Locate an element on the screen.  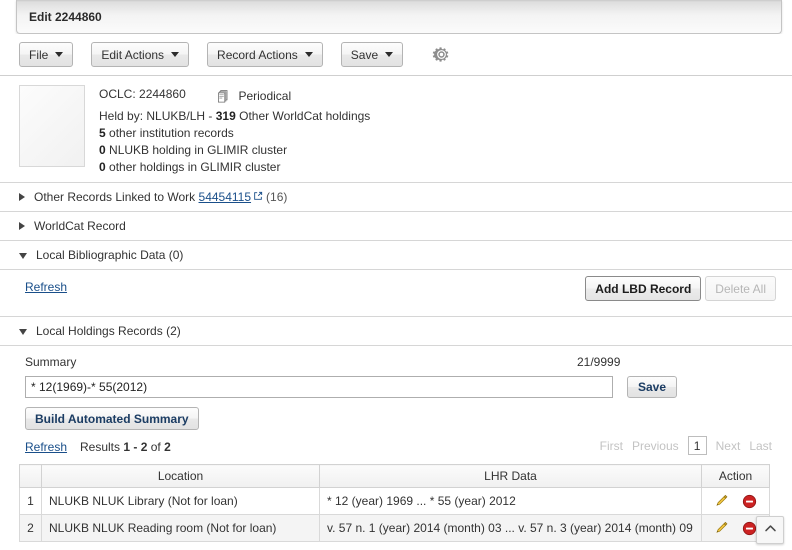
summary-input-row: Save is located at coordinates (397, 387).